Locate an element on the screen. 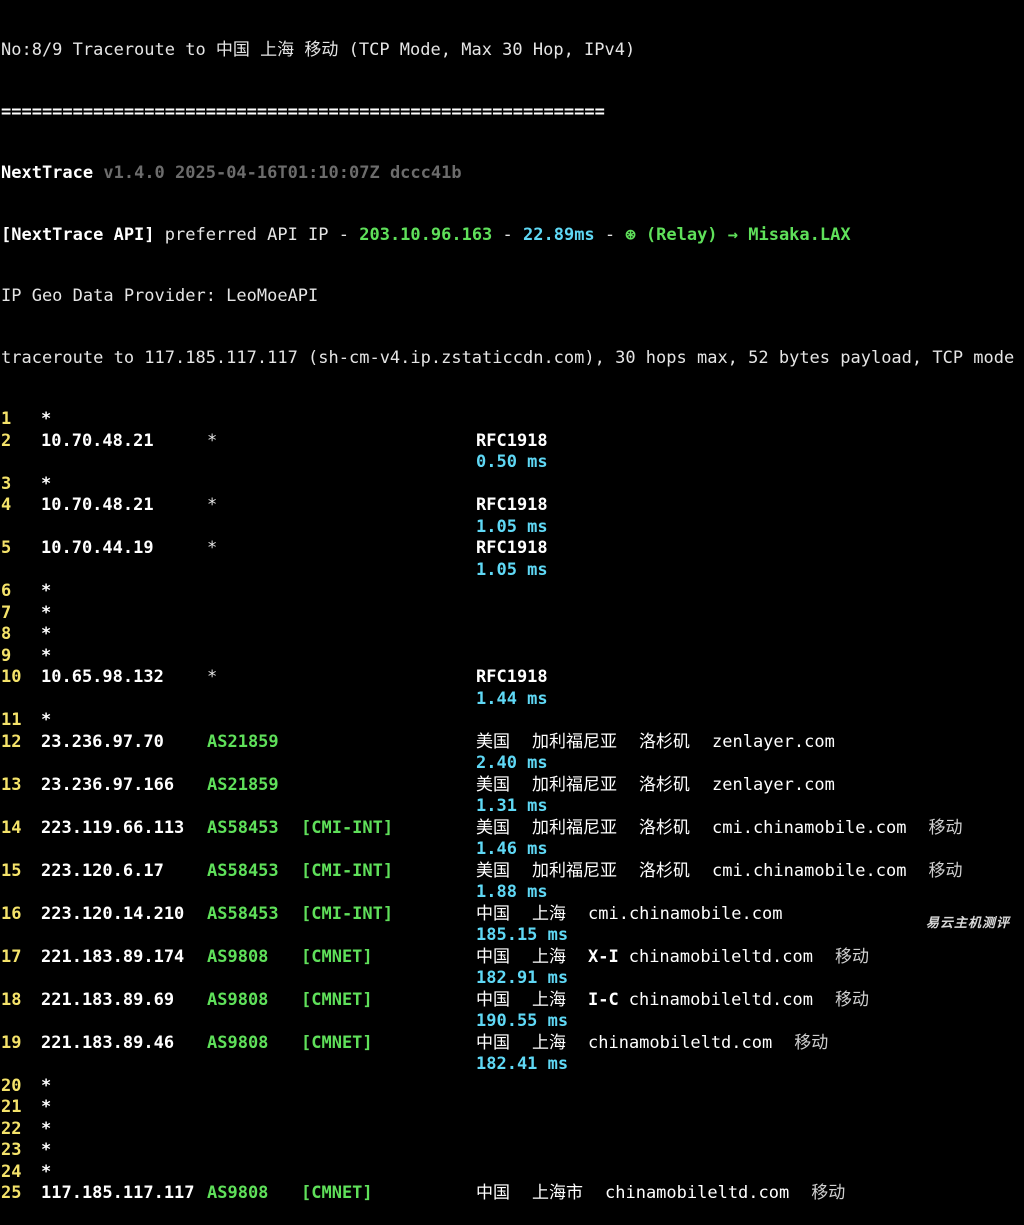  hop-rtt-row: 185.15 ms is located at coordinates (512, 936).